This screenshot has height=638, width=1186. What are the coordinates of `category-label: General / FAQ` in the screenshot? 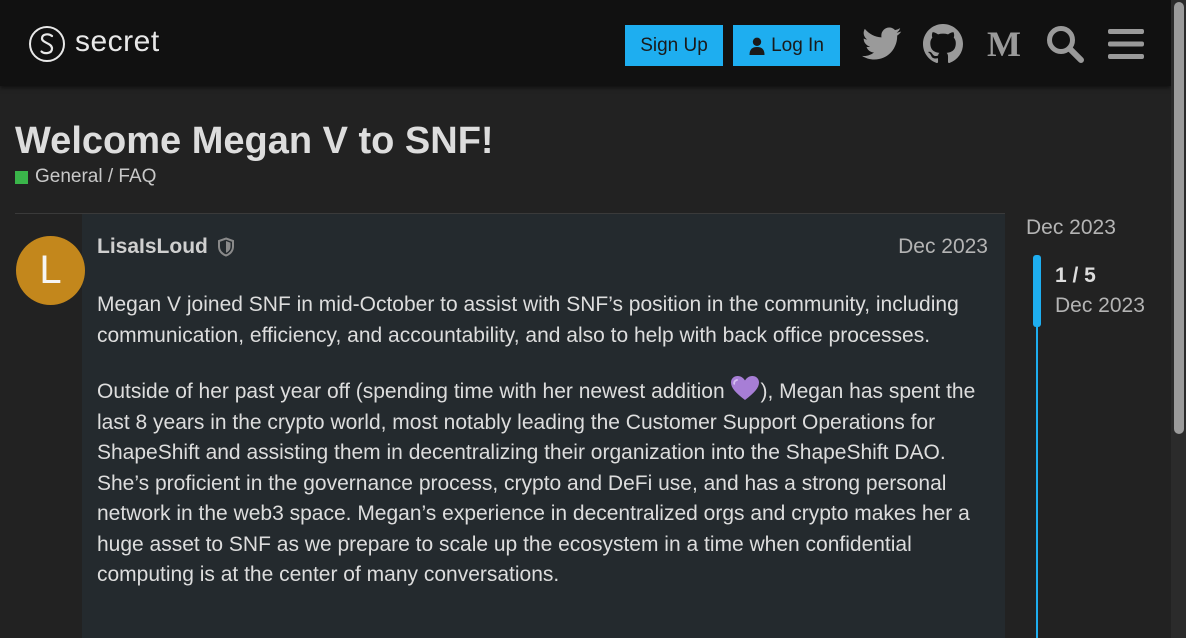 It's located at (96, 176).